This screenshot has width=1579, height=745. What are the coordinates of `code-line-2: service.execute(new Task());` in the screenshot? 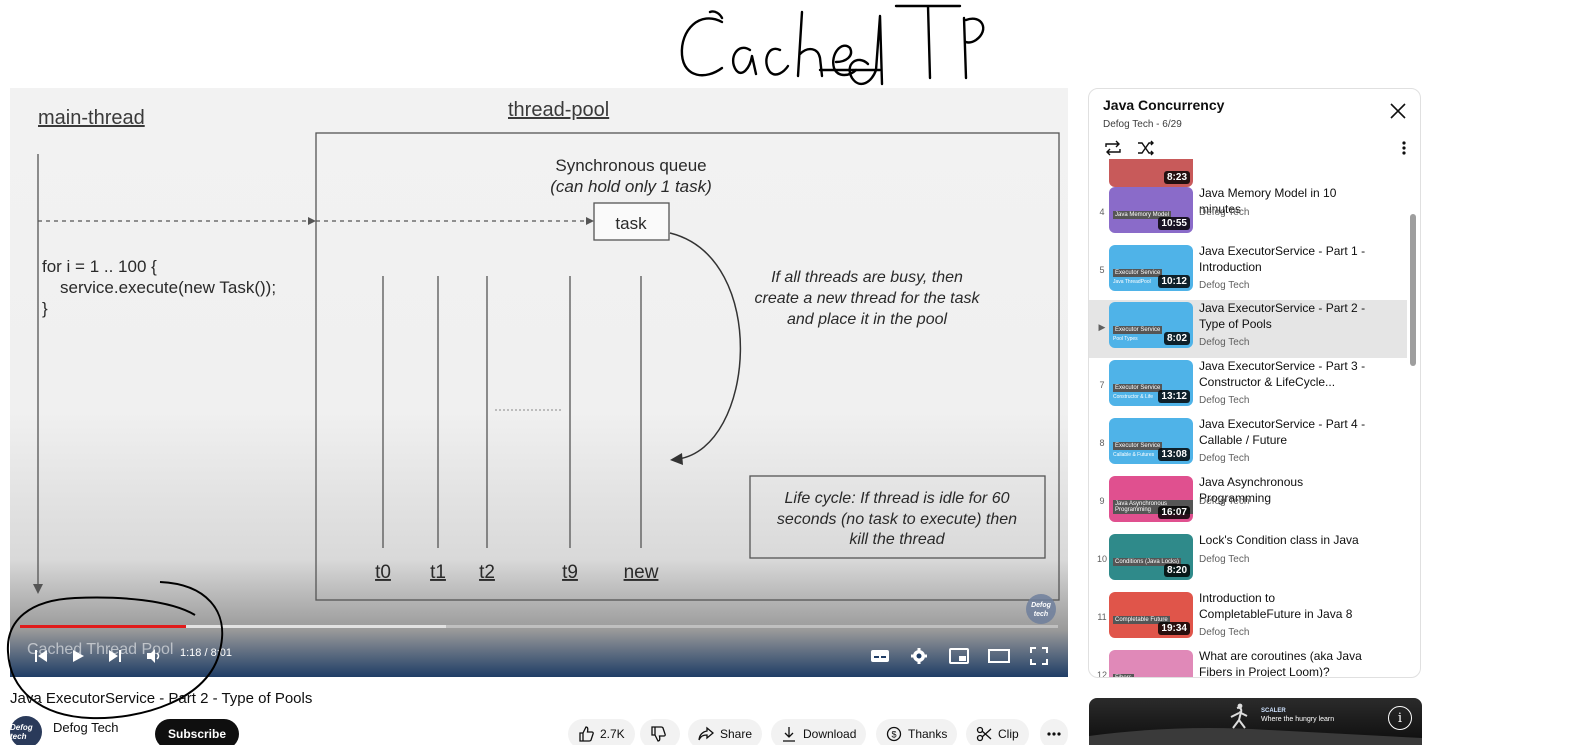 It's located at (168, 287).